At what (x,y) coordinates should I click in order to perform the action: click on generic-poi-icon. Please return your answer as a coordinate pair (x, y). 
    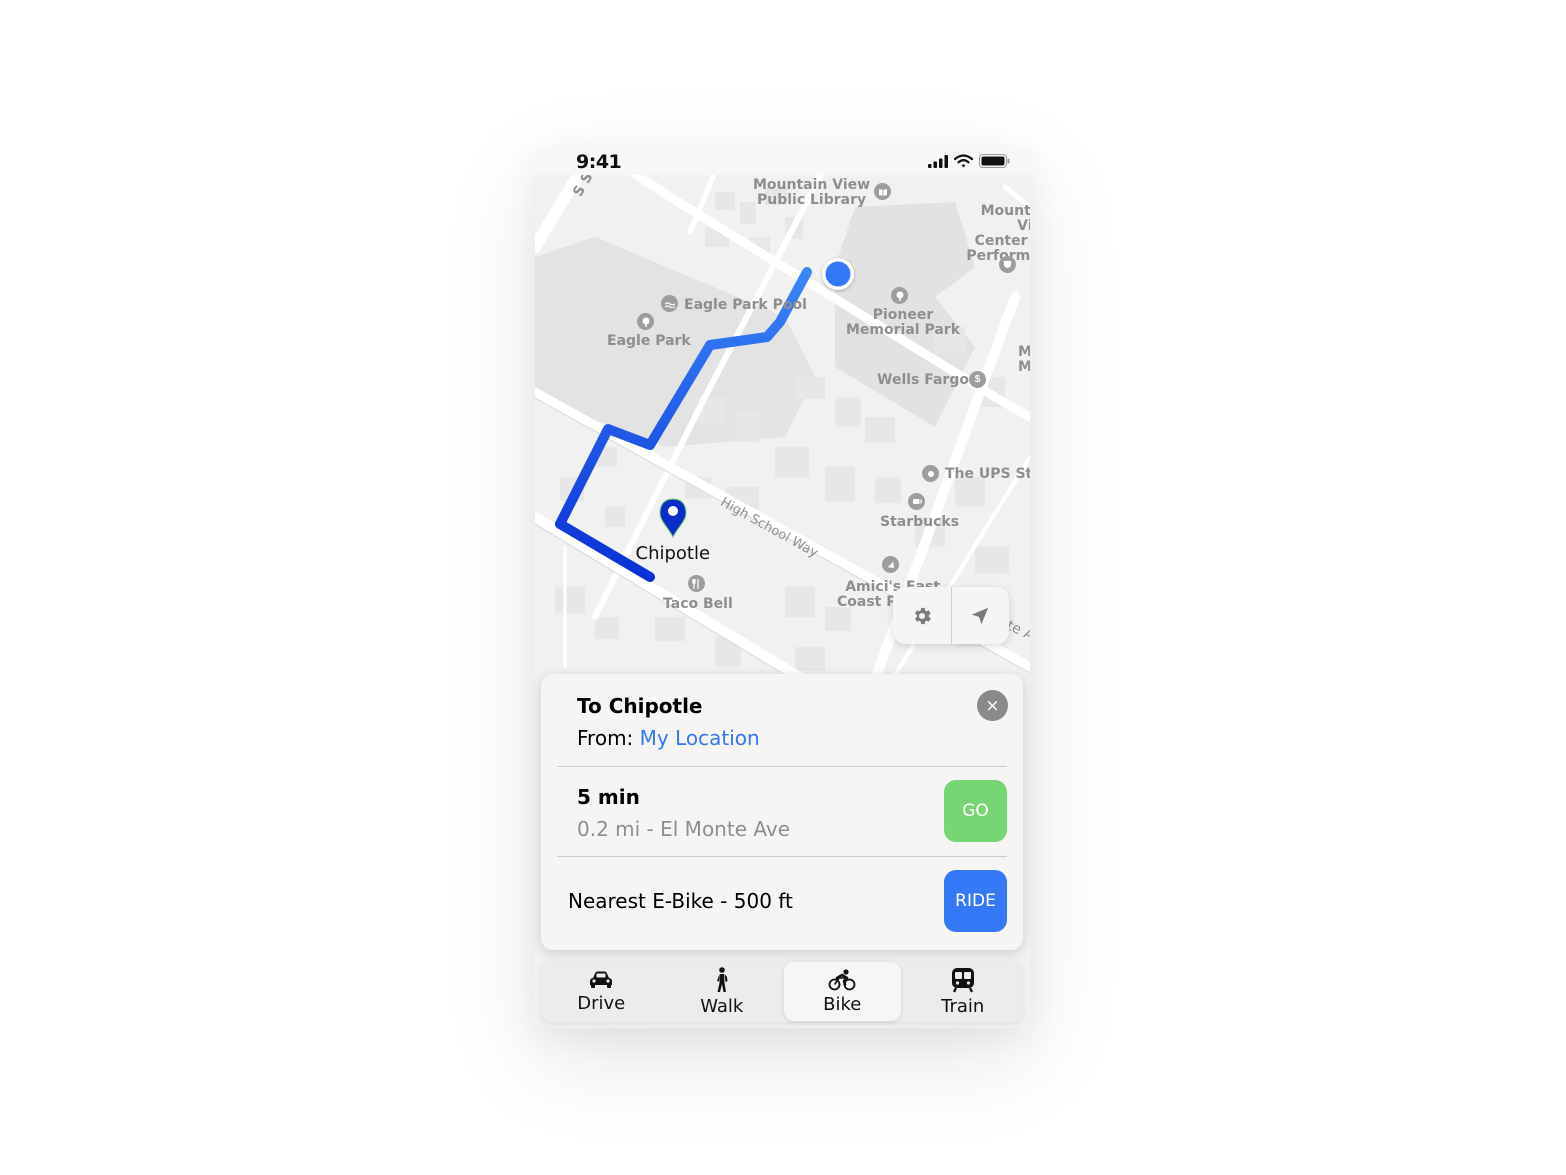
    Looking at the image, I should click on (930, 473).